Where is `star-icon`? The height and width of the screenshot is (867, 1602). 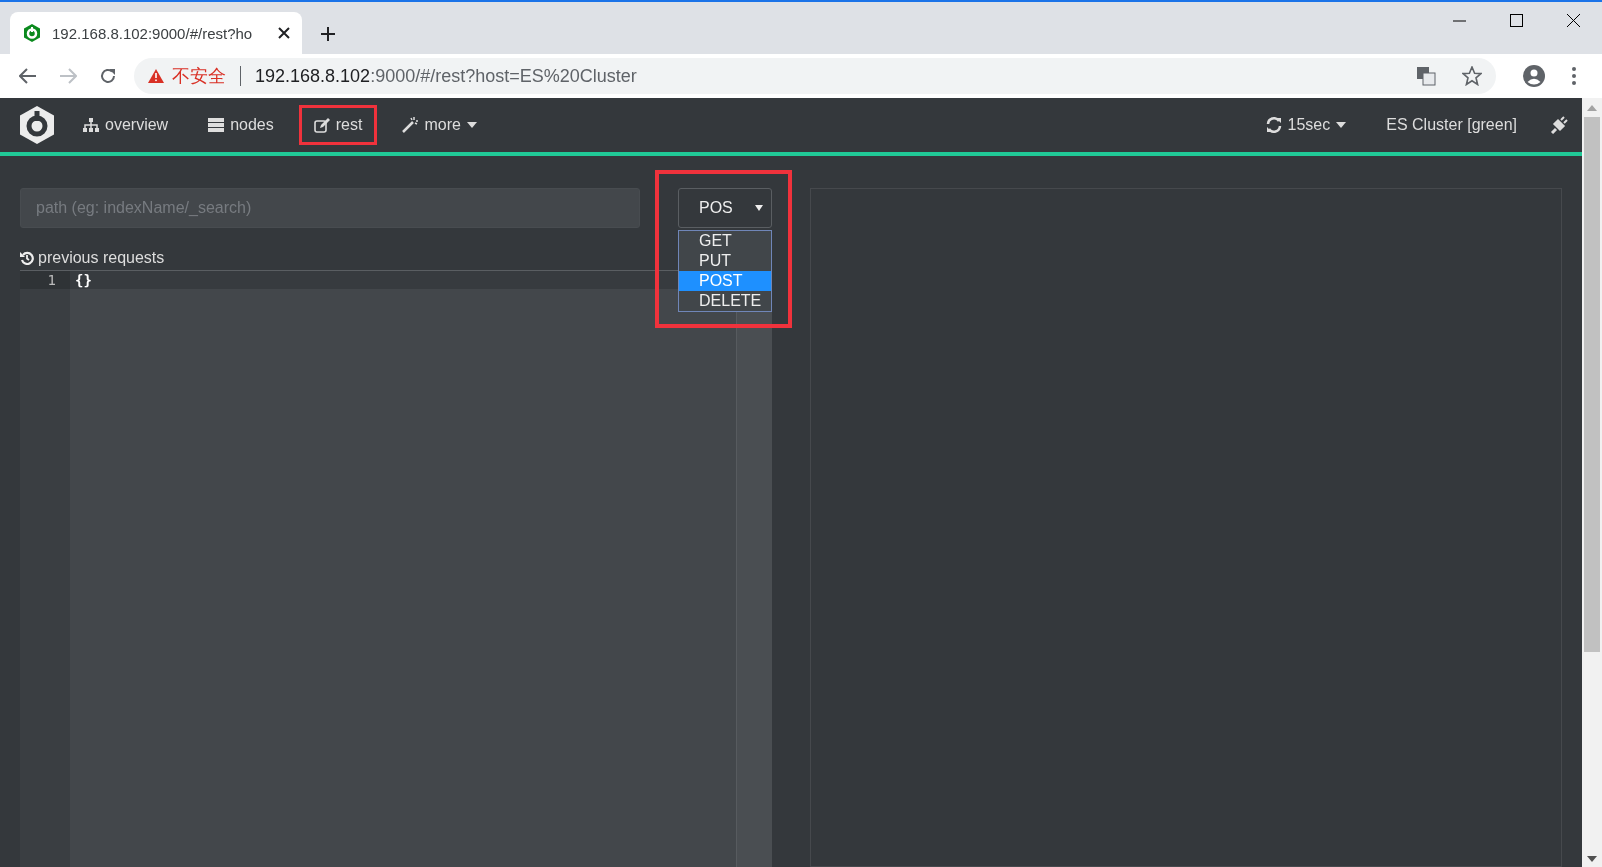 star-icon is located at coordinates (1472, 76).